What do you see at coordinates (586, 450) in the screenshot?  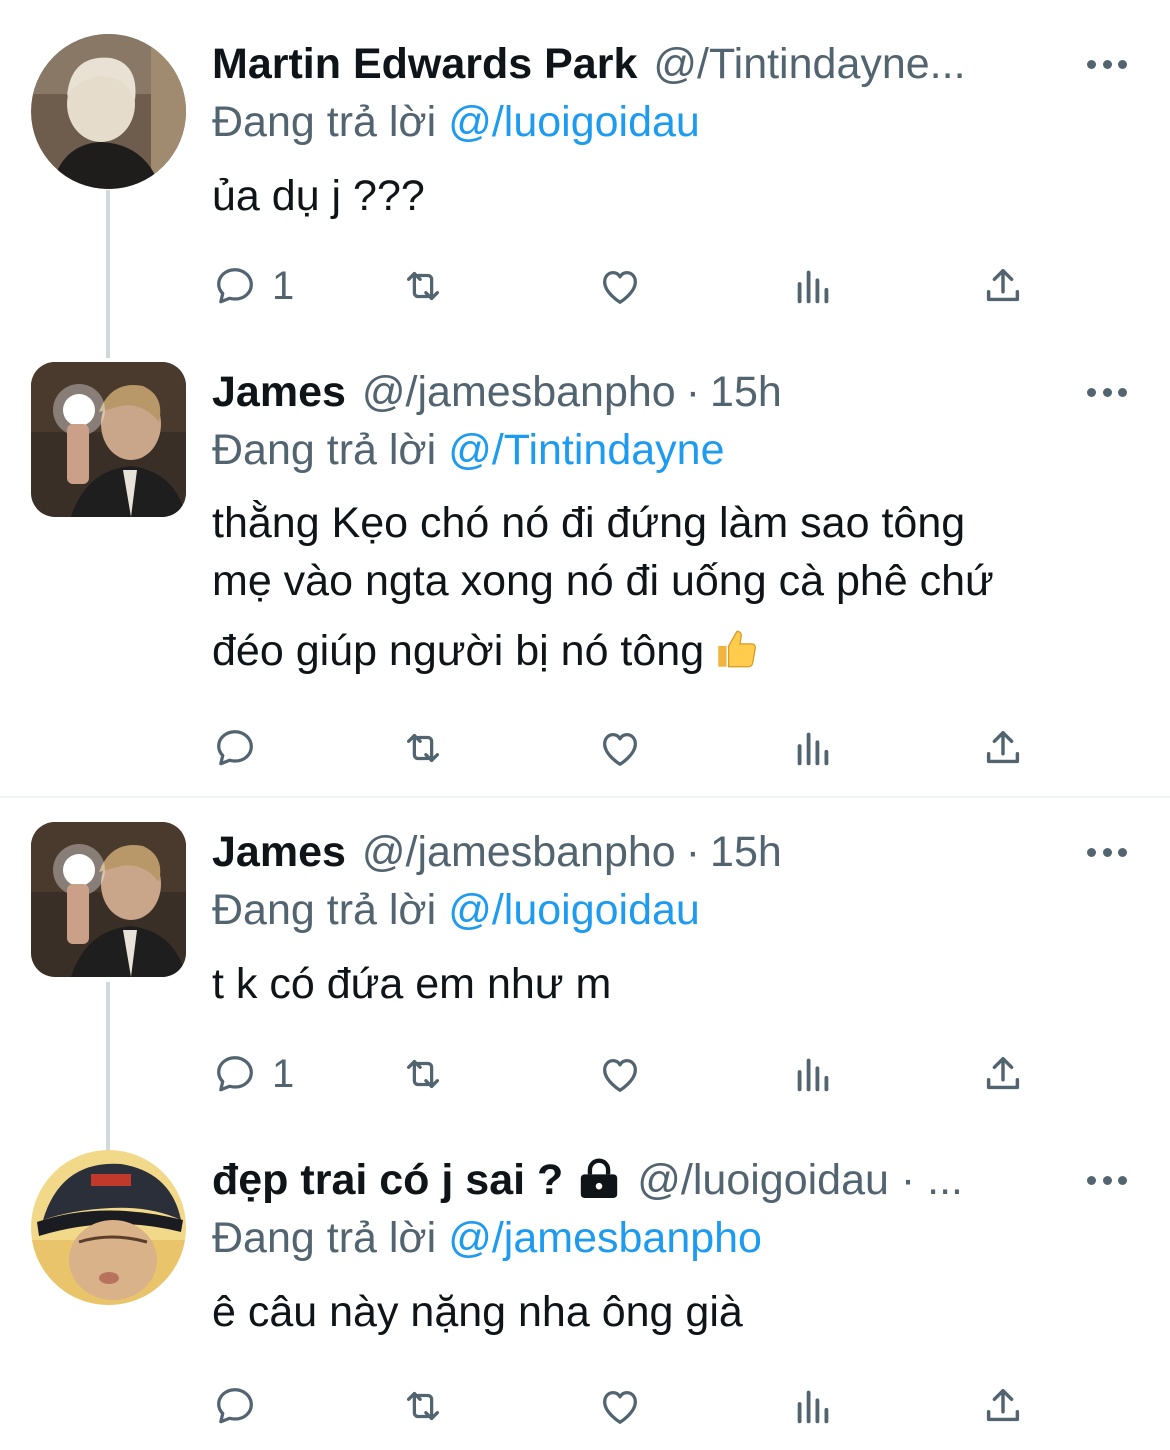 I see `reply-mention-link: @/Tintindayne` at bounding box center [586, 450].